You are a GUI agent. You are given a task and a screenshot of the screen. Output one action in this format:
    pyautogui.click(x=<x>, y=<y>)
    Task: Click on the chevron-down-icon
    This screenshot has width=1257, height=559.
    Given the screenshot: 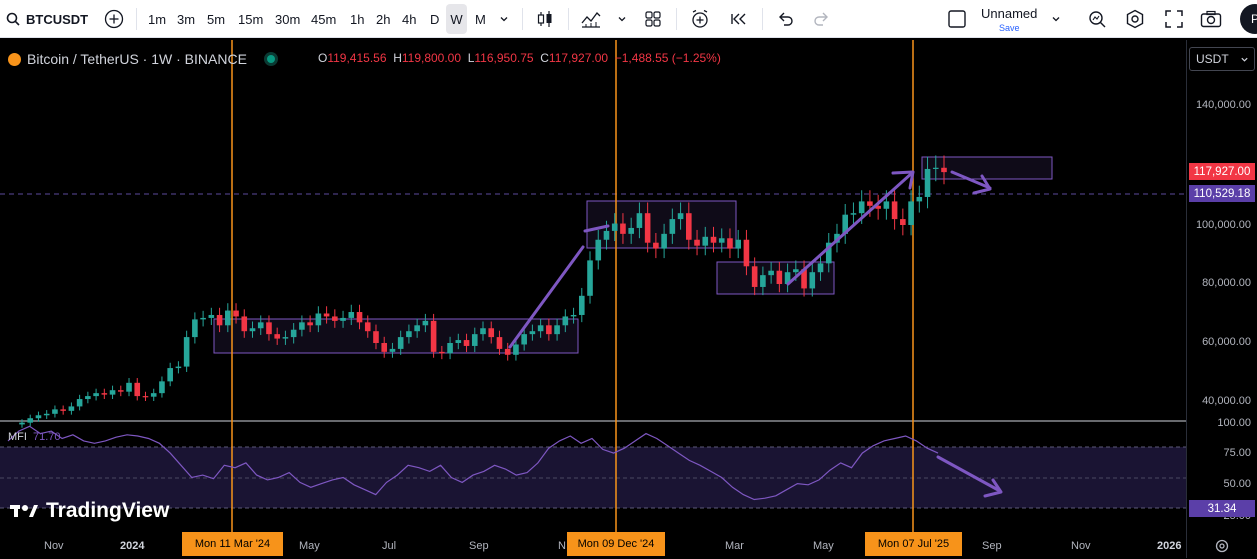 What is the action you would take?
    pyautogui.click(x=1244, y=59)
    